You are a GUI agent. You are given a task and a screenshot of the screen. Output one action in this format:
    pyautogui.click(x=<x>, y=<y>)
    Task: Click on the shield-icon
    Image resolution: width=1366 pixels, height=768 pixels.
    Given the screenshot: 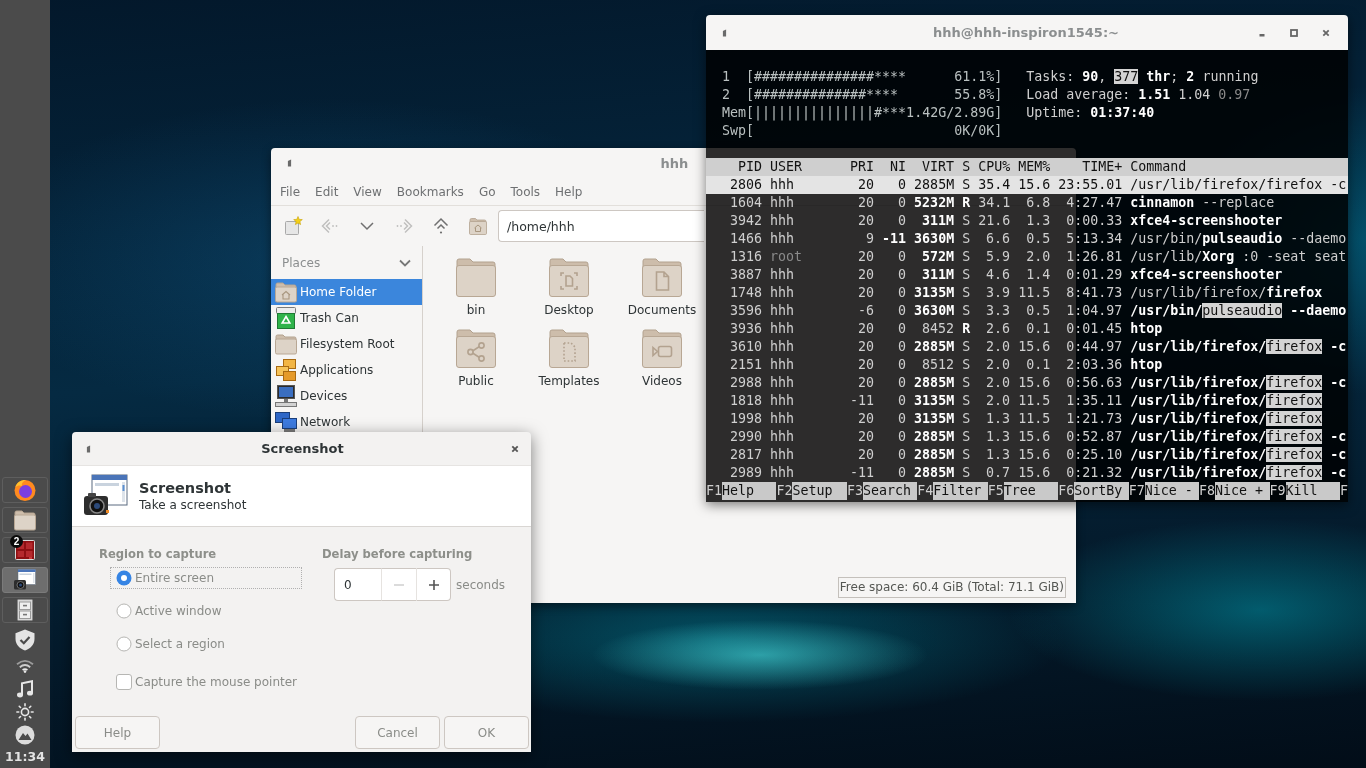 What is the action you would take?
    pyautogui.click(x=25, y=640)
    